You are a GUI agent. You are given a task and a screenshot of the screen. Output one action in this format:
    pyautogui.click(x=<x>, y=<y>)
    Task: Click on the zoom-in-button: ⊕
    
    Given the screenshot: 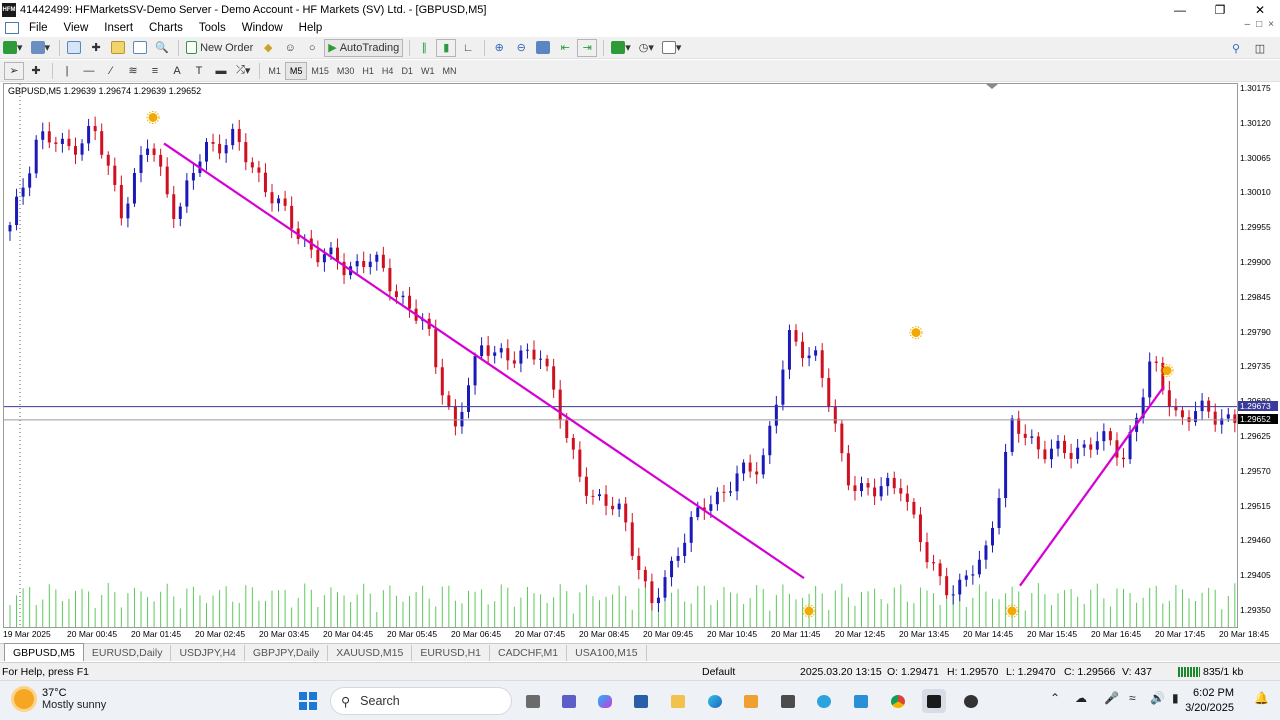 What is the action you would take?
    pyautogui.click(x=499, y=48)
    